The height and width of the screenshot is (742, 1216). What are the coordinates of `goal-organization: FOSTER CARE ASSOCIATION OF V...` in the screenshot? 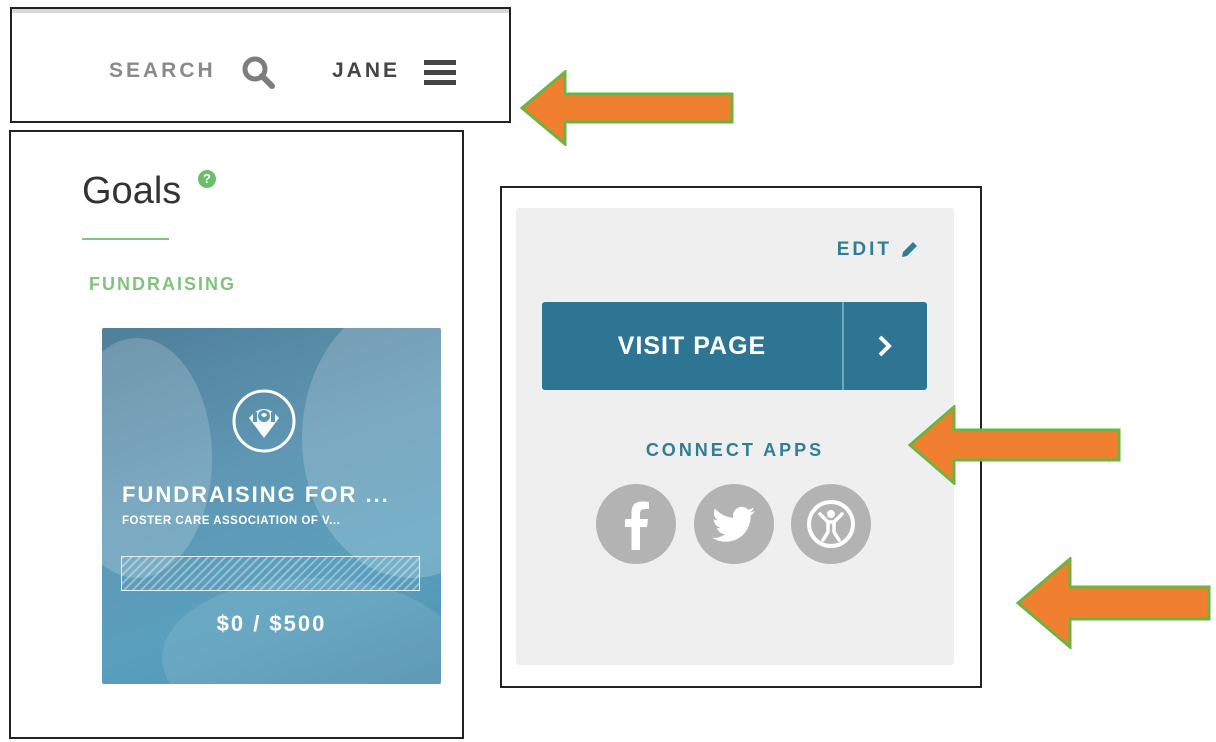 It's located at (231, 521).